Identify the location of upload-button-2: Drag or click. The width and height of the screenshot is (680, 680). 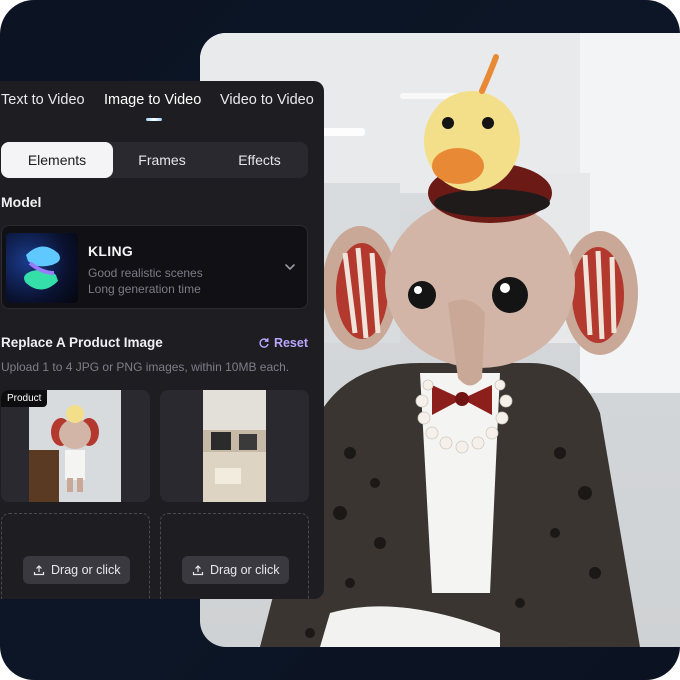
(236, 570).